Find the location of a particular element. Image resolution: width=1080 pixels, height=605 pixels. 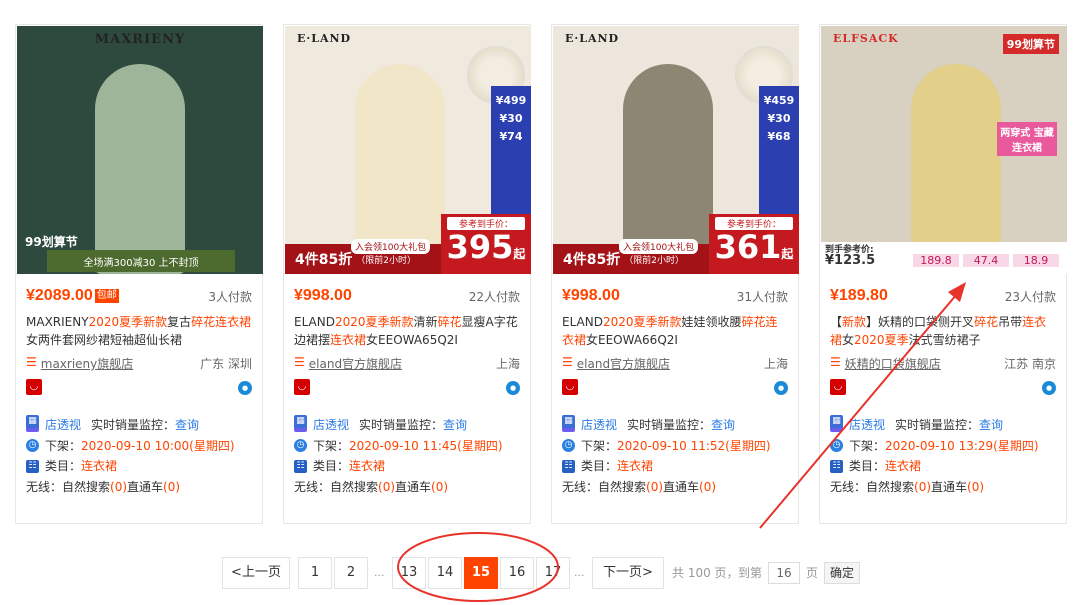

title-segment: 】妖精的口袋 is located at coordinates (902, 322).